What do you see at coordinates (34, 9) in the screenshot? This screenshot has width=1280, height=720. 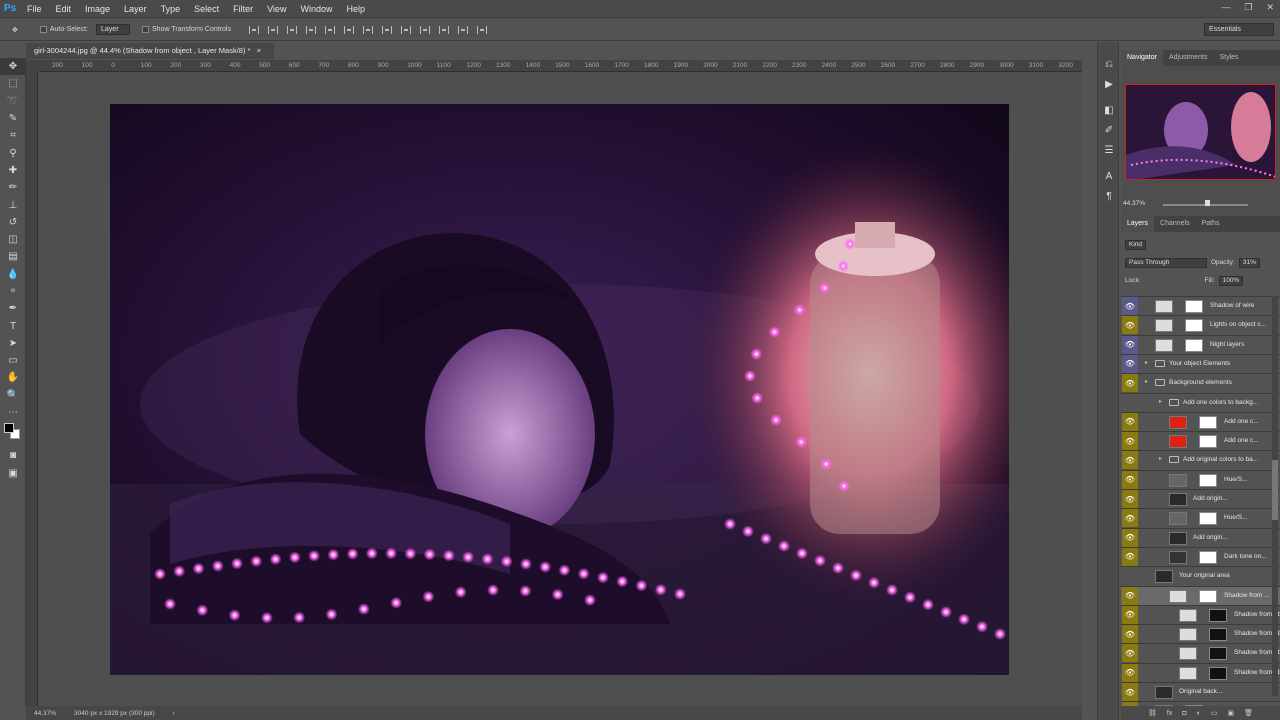 I see `menu-file: File` at bounding box center [34, 9].